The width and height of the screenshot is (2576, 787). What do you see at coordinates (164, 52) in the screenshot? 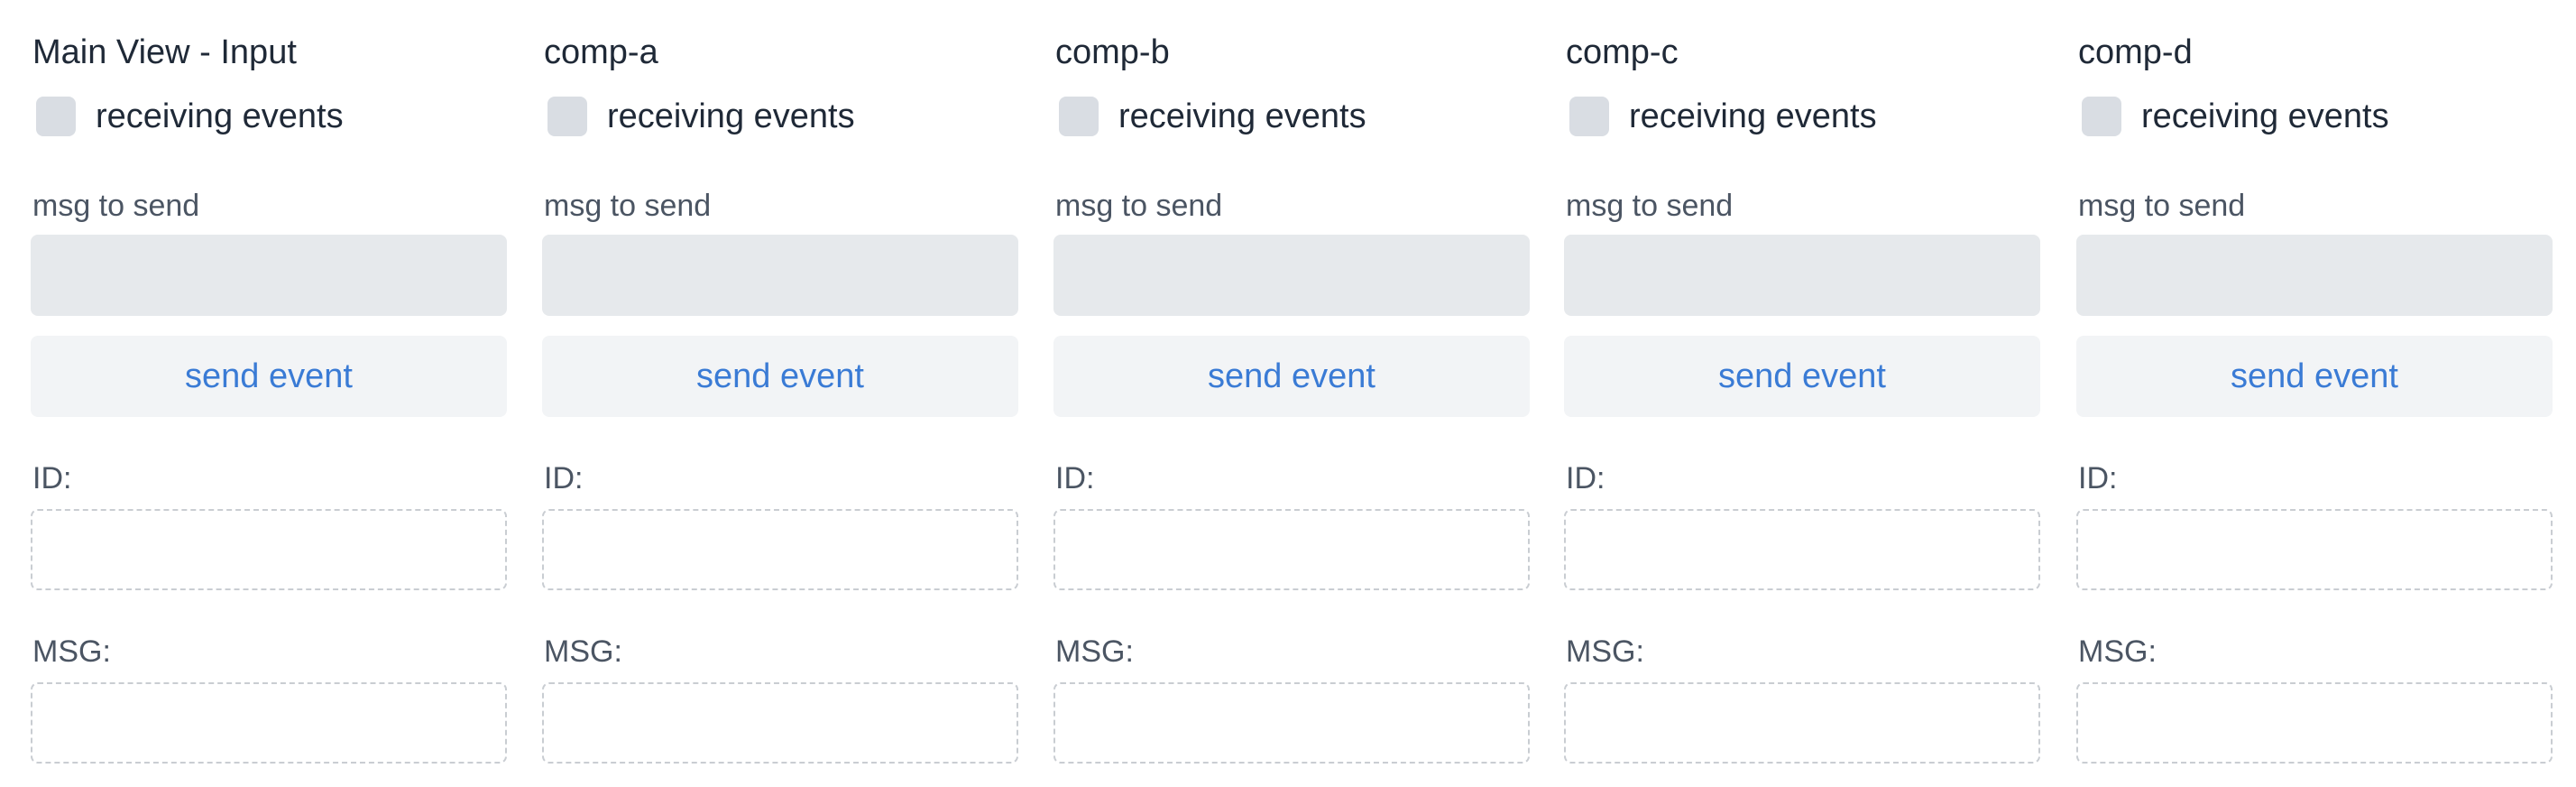
I see `panel-title: Main View - Input` at bounding box center [164, 52].